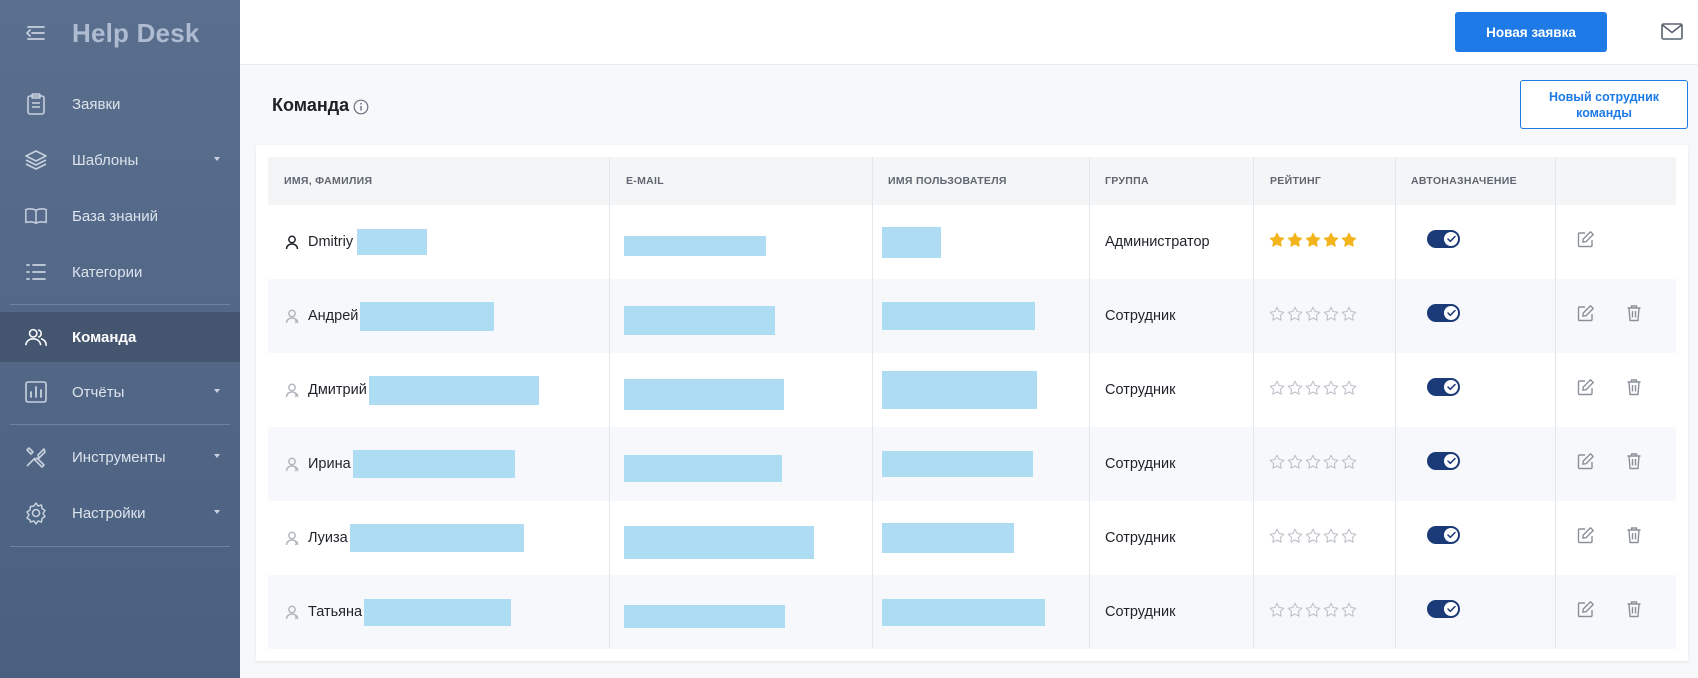 The width and height of the screenshot is (1698, 678). I want to click on sidebar-item-tickets: Заявки, so click(120, 104).